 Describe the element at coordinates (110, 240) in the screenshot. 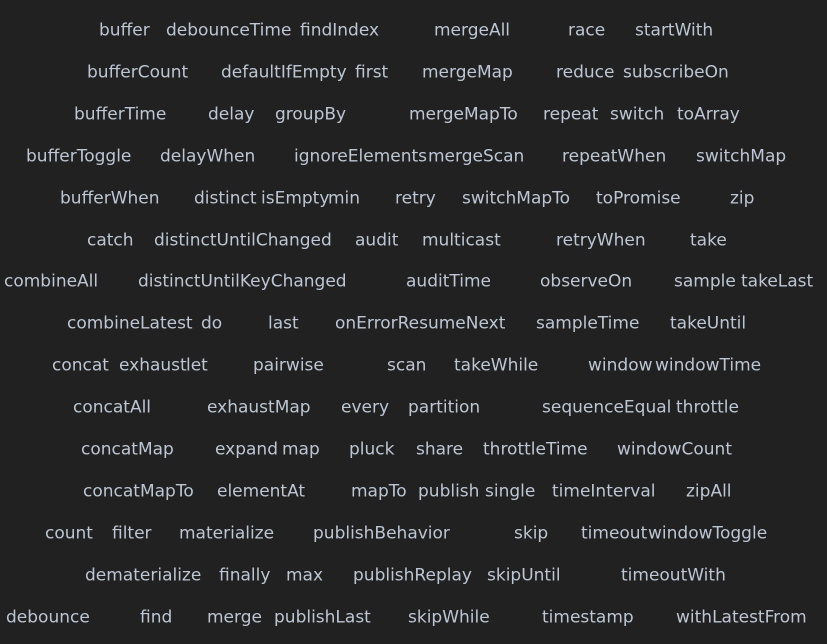

I see `operator-link: catch` at that location.